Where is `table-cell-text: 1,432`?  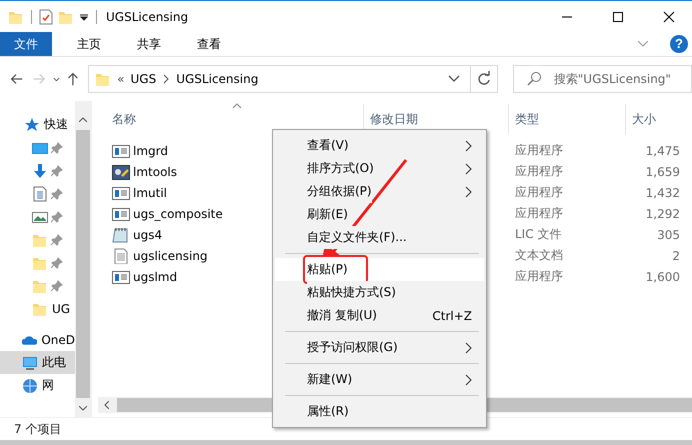 table-cell-text: 1,432 is located at coordinates (662, 193).